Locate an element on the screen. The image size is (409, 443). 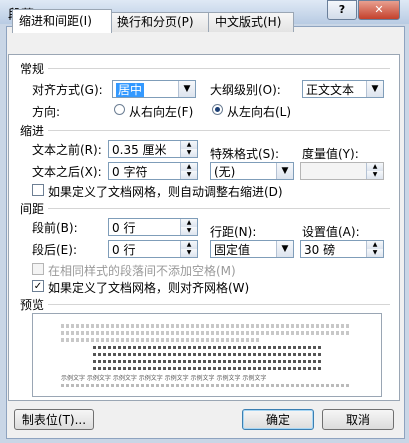
no-space-same-style-label: 在相同样式的段落间不添加空格(M) is located at coordinates (142, 270).